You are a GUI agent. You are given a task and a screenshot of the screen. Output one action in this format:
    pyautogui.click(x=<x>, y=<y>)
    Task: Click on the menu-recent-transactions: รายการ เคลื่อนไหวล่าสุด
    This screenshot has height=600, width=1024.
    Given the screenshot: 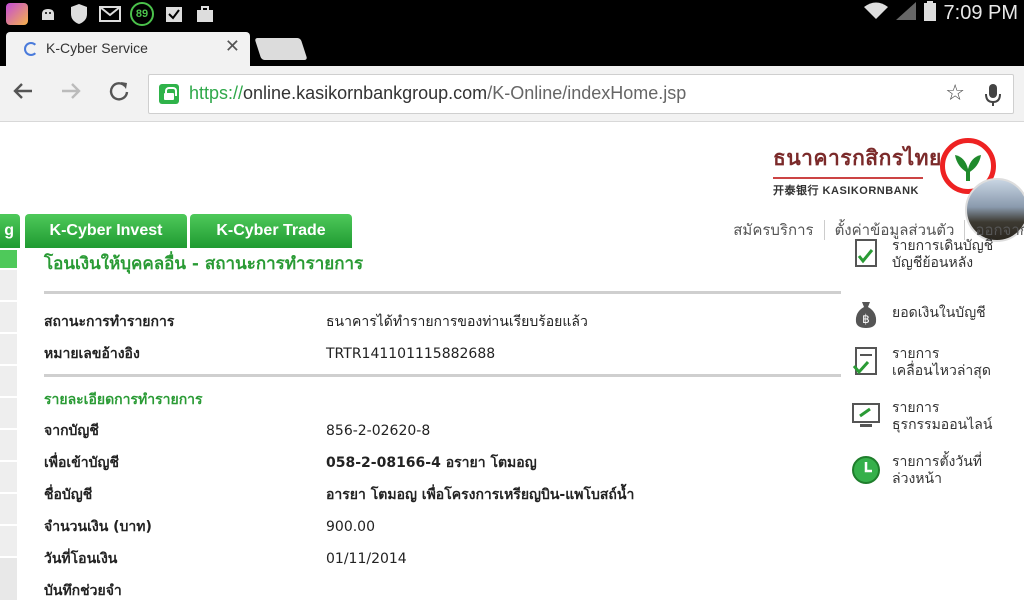 What is the action you would take?
    pyautogui.click(x=937, y=363)
    